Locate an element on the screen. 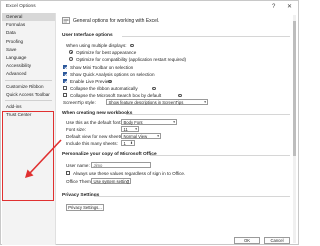 The image size is (320, 246). nav-item-general: General is located at coordinates (28, 17).